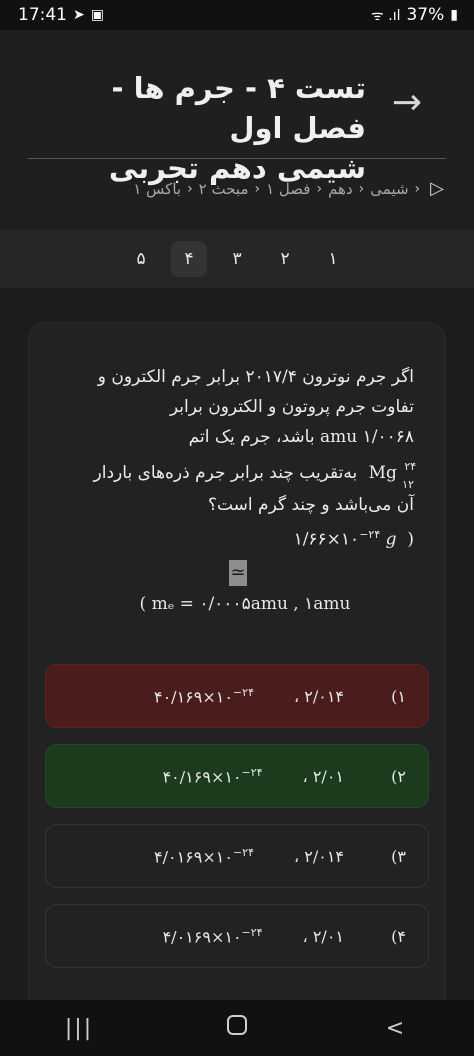 Image resolution: width=474 pixels, height=1056 pixels. What do you see at coordinates (395, 1028) in the screenshot?
I see `back-button: <` at bounding box center [395, 1028].